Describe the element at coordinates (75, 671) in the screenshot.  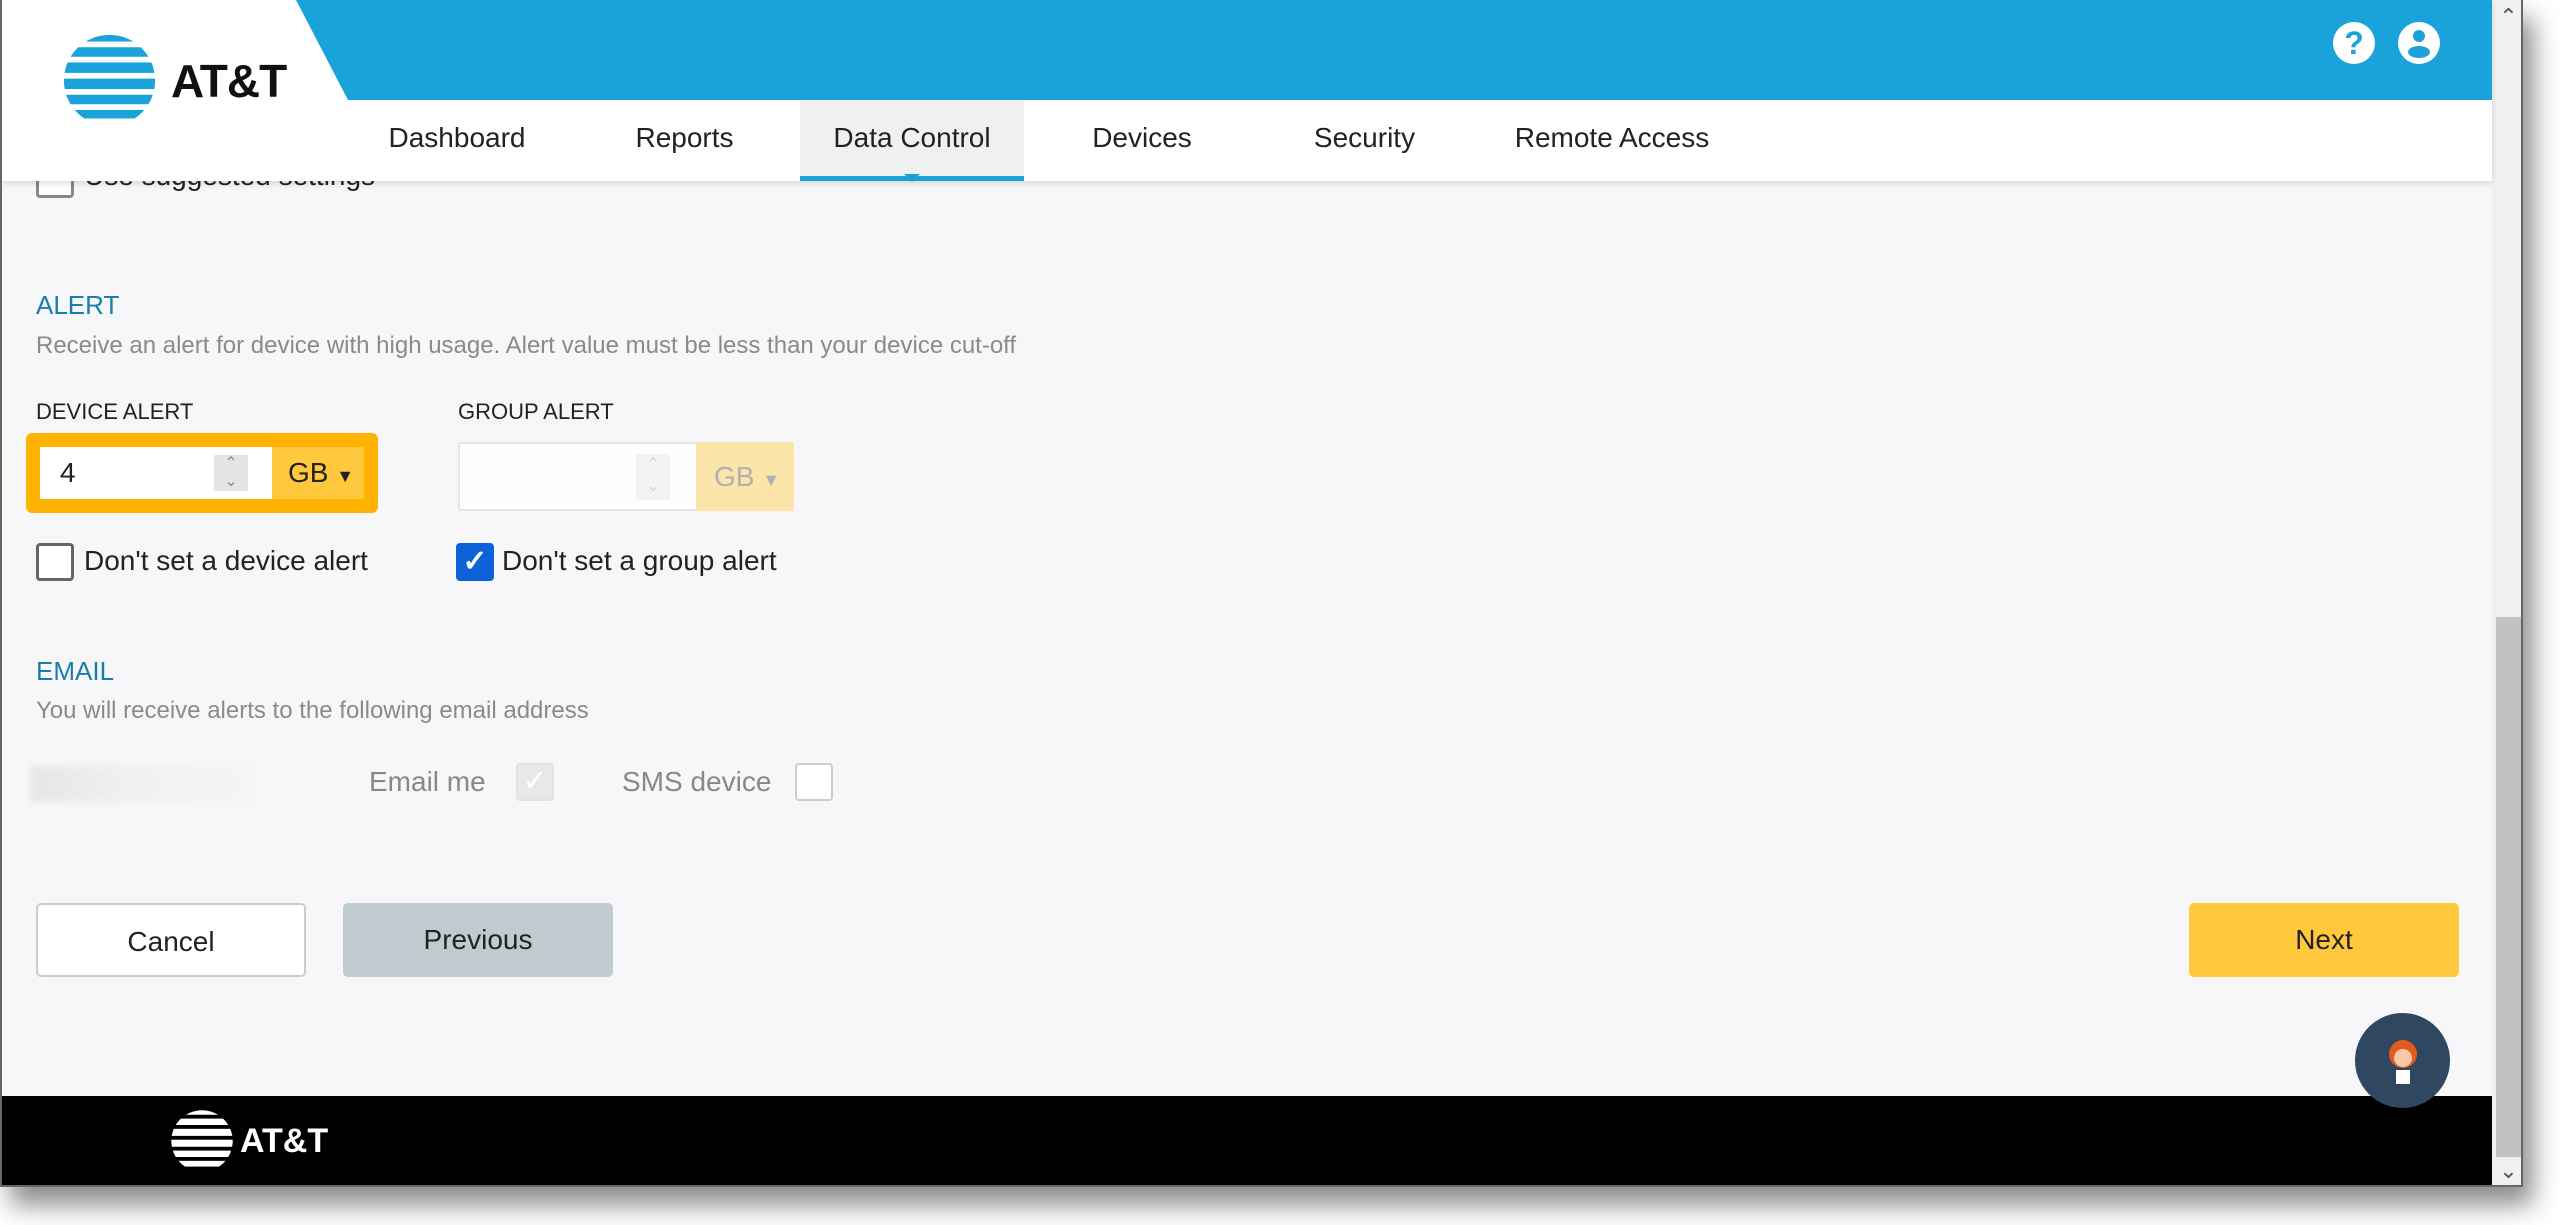
I see `email-heading: EMAIL` at that location.